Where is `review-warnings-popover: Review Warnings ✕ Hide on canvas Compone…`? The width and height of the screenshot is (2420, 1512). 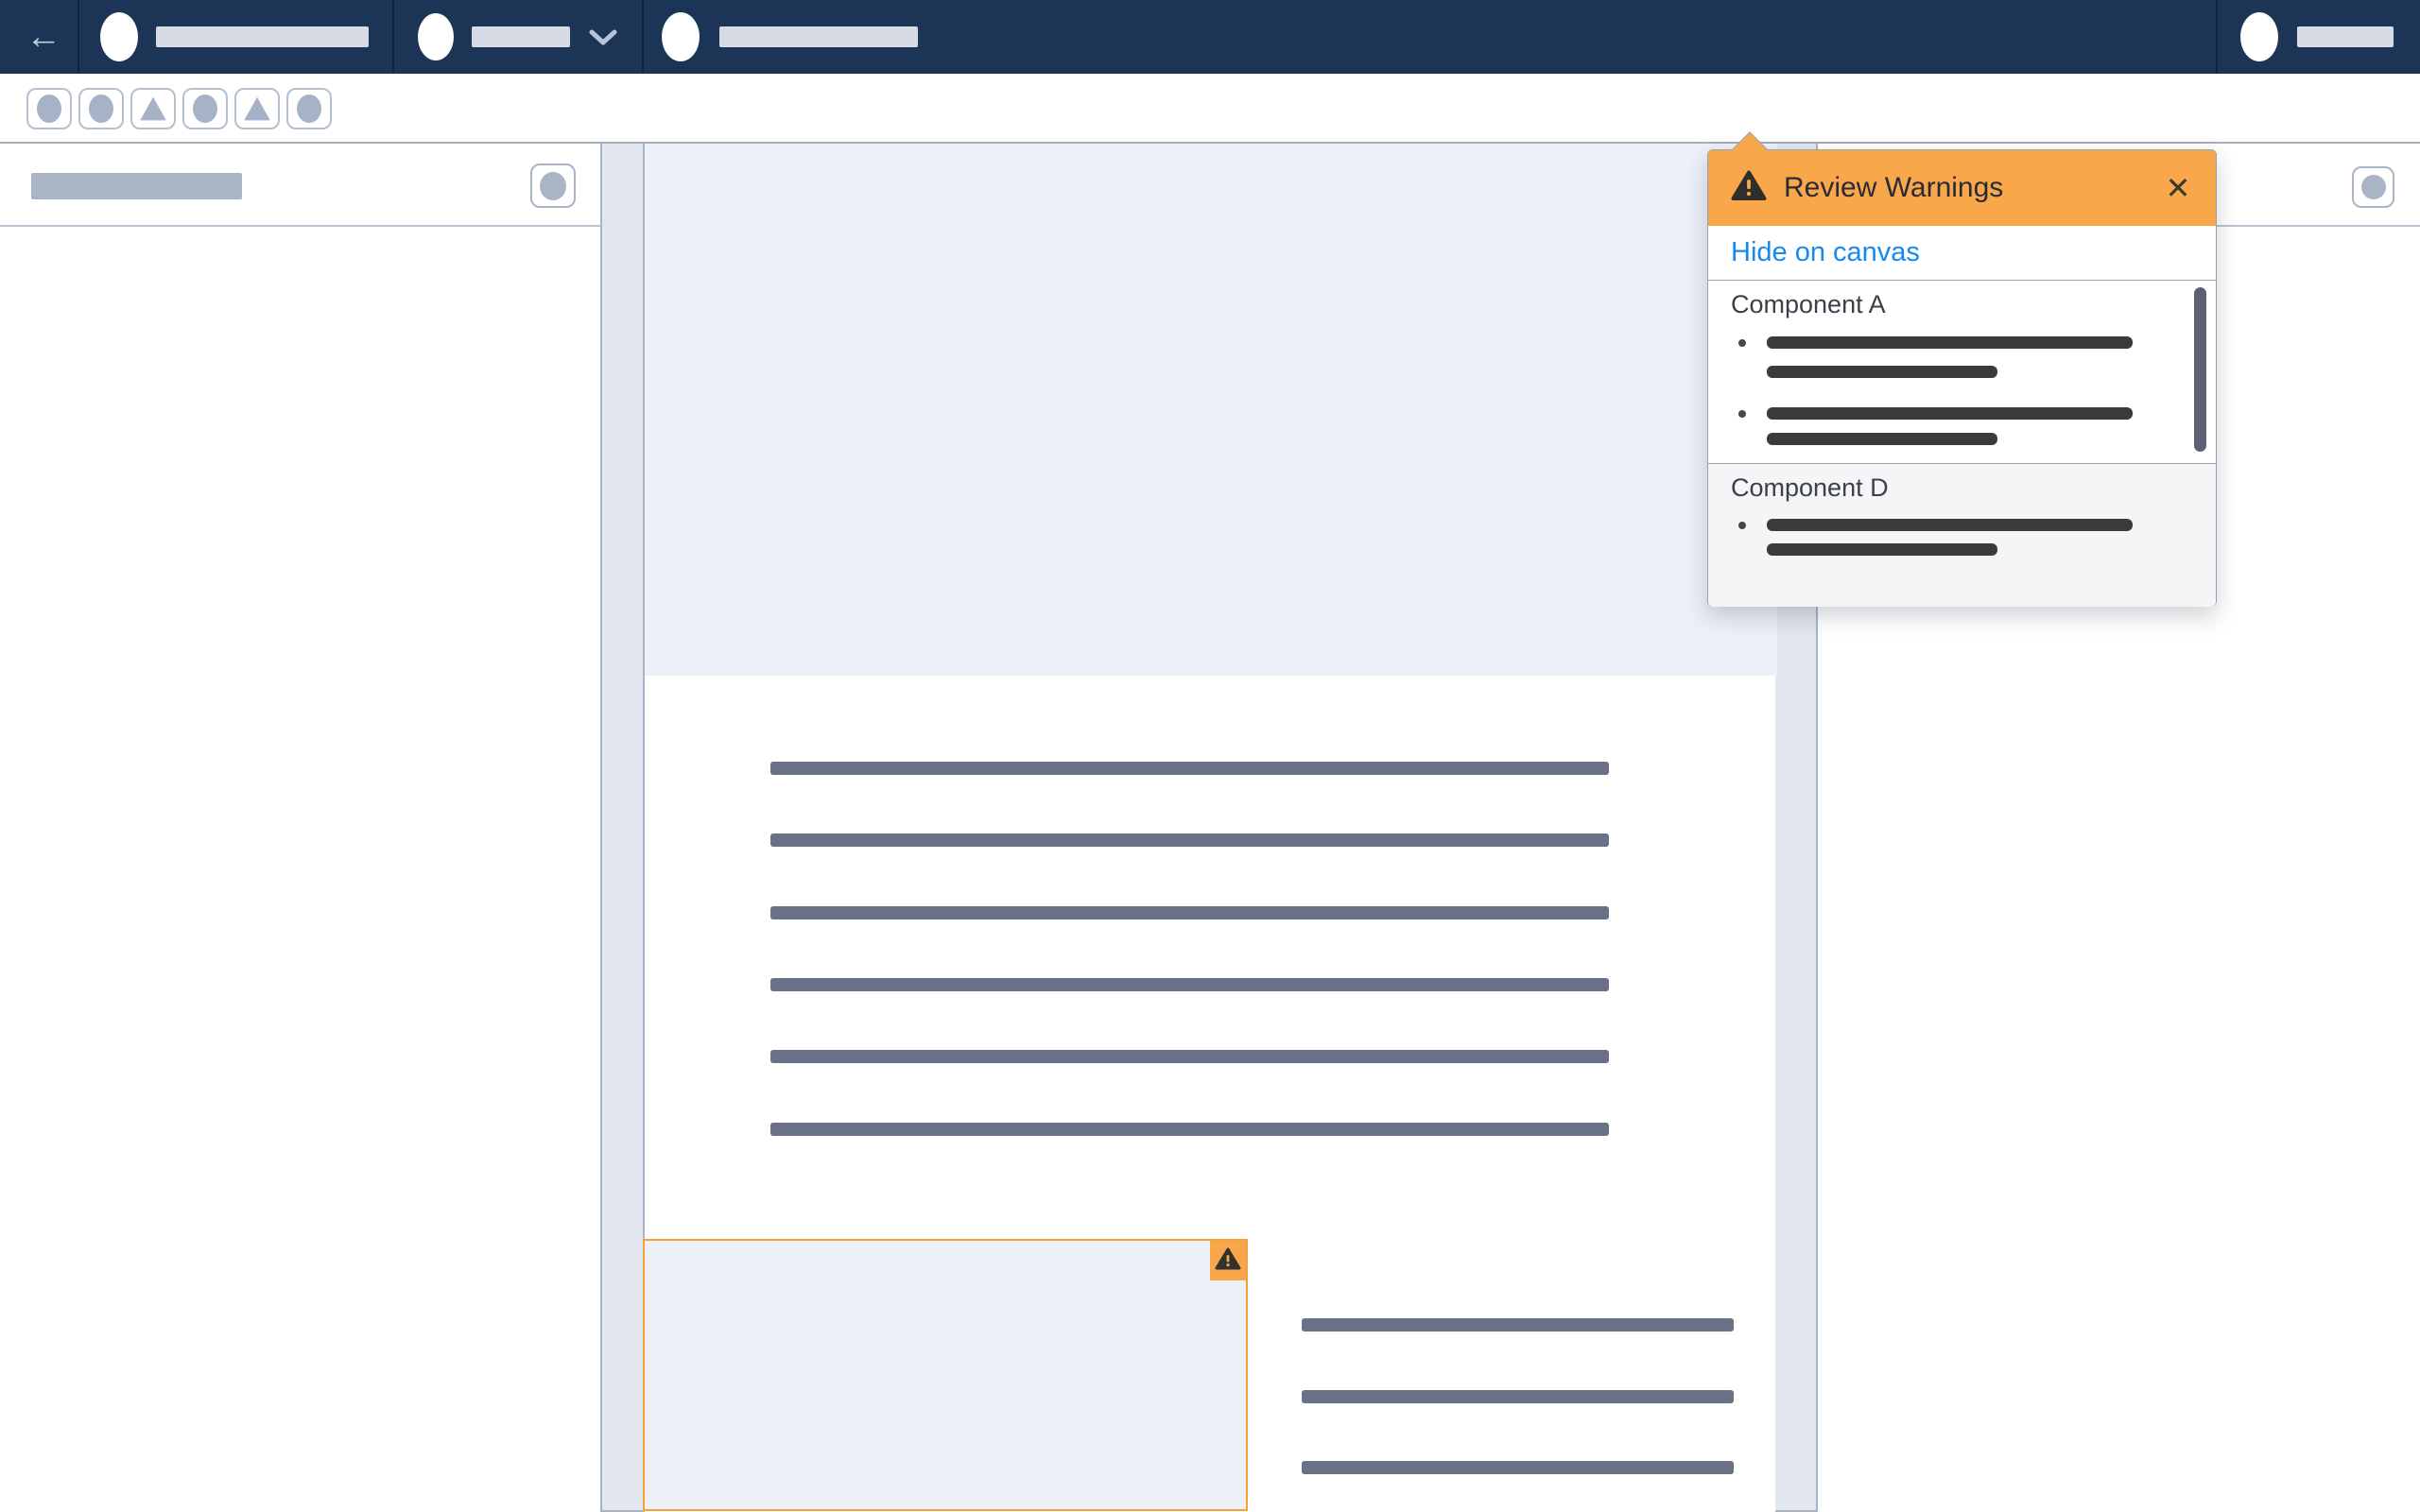 review-warnings-popover: Review Warnings ✕ Hide on canvas Compone… is located at coordinates (1962, 369).